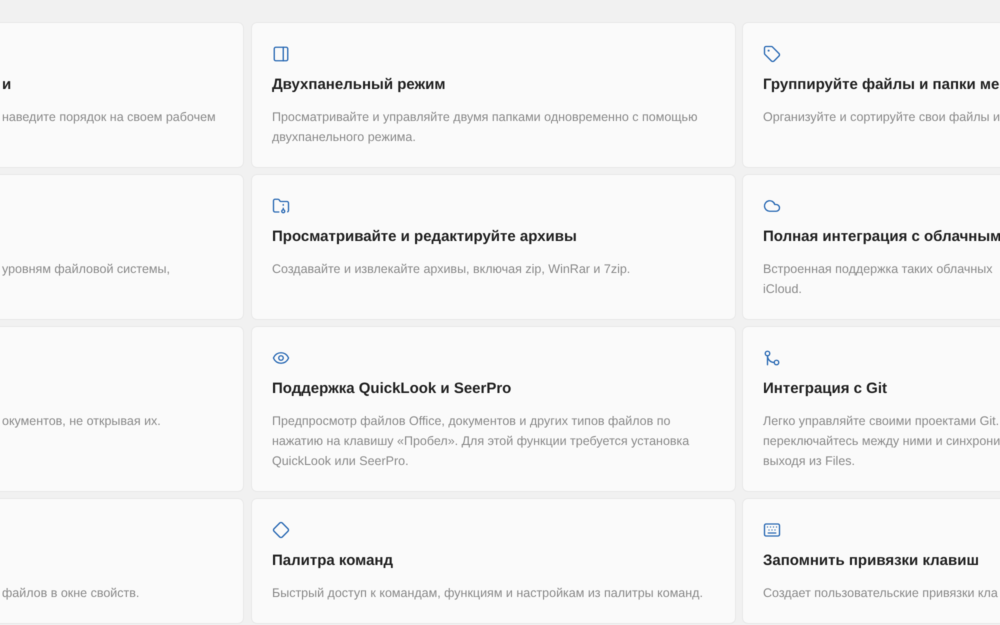  I want to click on feature-description: Предпросмотр файлов Office, документов и других типов файлов по нажатию на клавишу «Пробел». Для этой функции требуется установка QuickLook или SeerPro., so click(481, 441).